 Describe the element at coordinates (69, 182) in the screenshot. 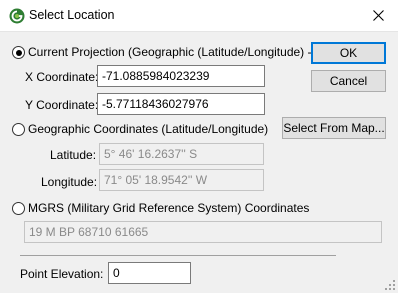

I see `longitude-label: Longitude:` at that location.